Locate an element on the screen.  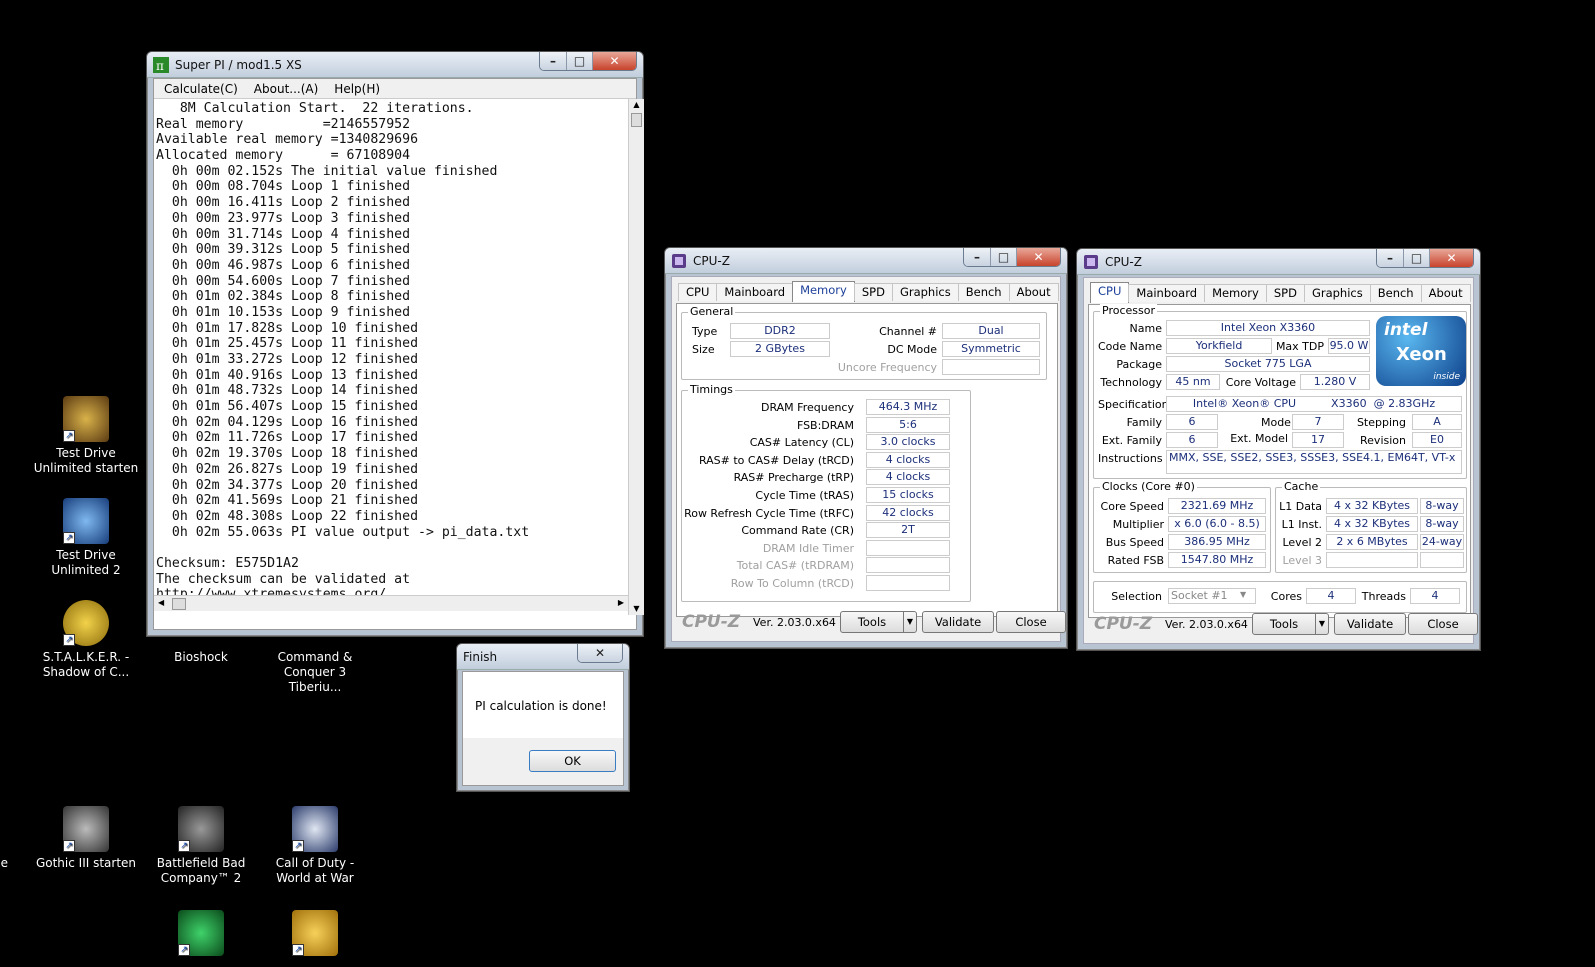
menu-about: About...(A) is located at coordinates (286, 89).